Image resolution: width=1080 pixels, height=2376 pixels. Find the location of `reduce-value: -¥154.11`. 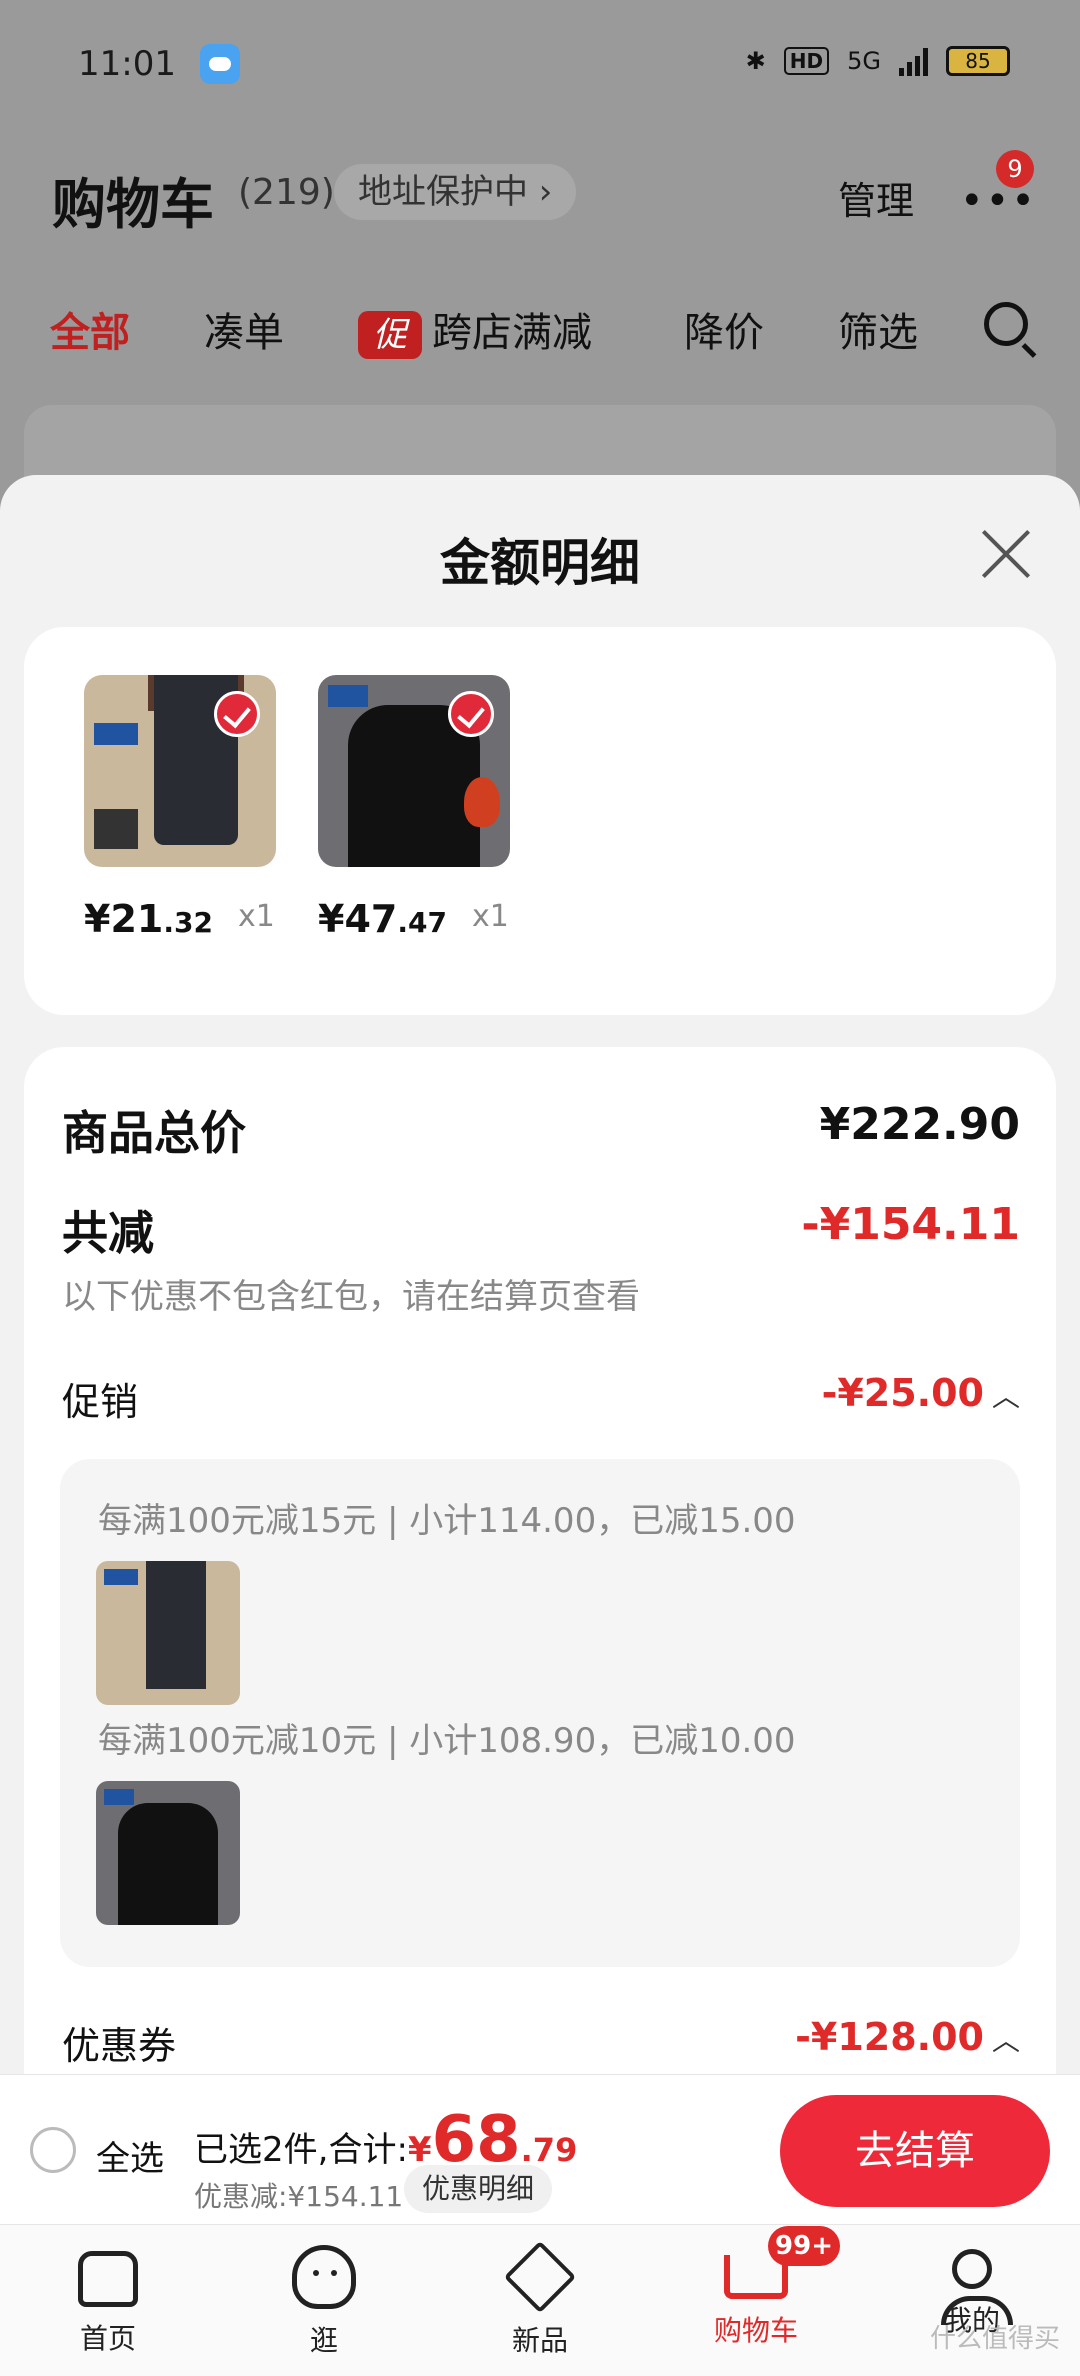

reduce-value: -¥154.11 is located at coordinates (910, 1224).